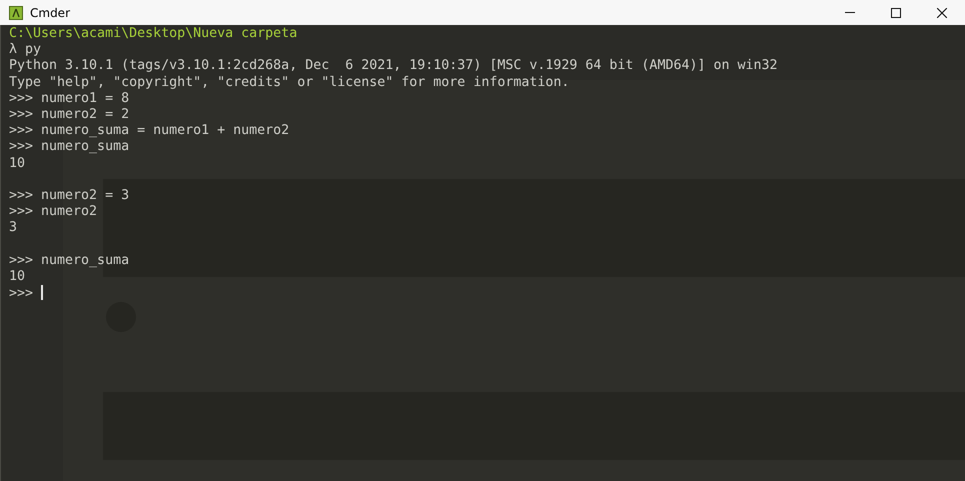 The height and width of the screenshot is (481, 965). Describe the element at coordinates (69, 98) in the screenshot. I see `console-line: >>> numero1 = 8` at that location.